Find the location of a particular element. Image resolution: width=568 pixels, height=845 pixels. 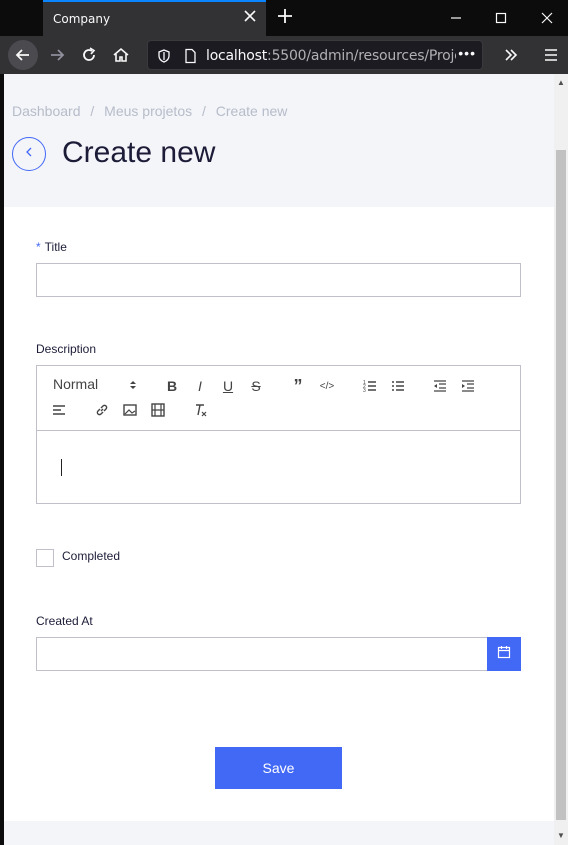

forward-icon is located at coordinates (57, 55).